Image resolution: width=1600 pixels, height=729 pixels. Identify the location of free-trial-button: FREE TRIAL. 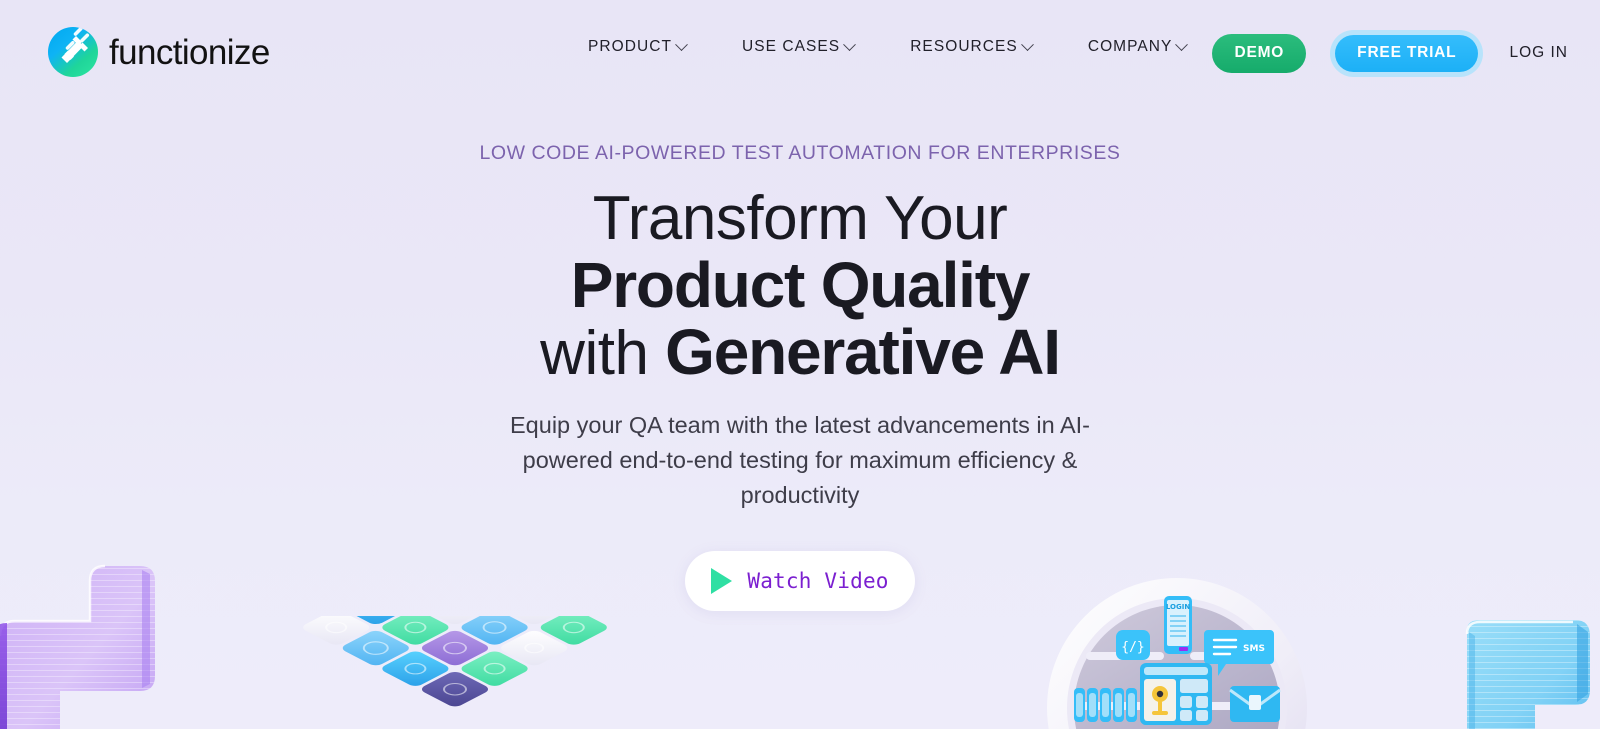
(1407, 53).